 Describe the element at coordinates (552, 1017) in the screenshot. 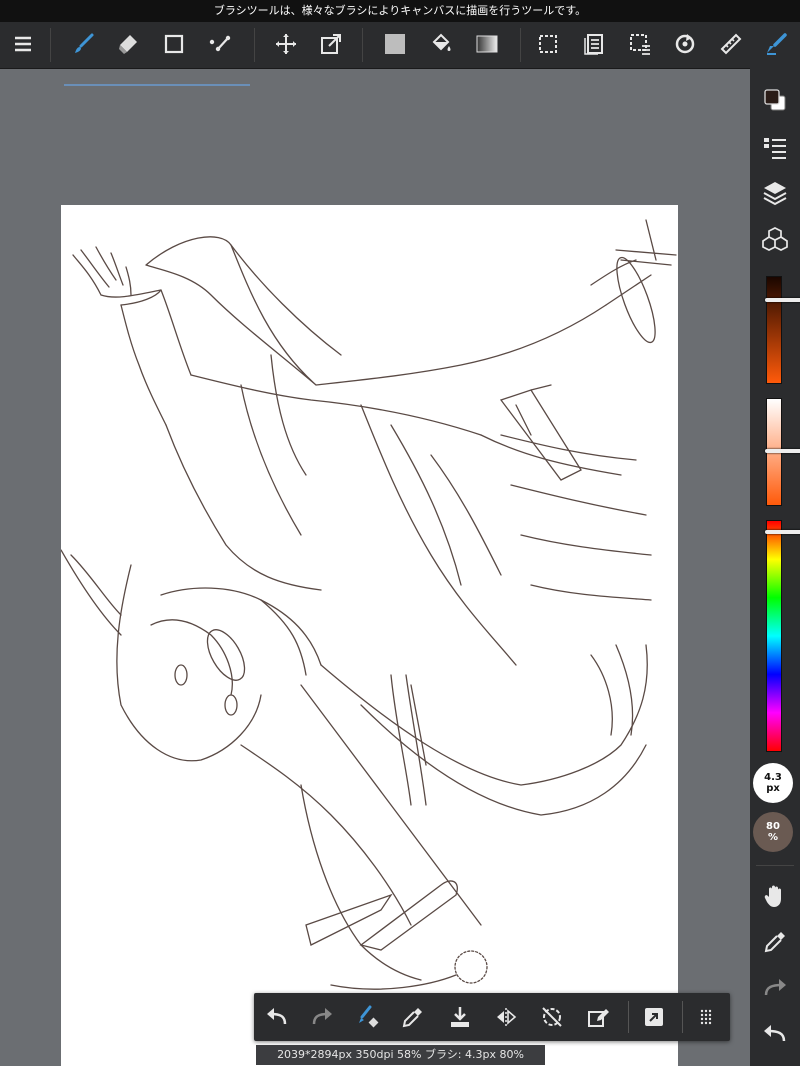

I see `rotate-reset-icon` at that location.